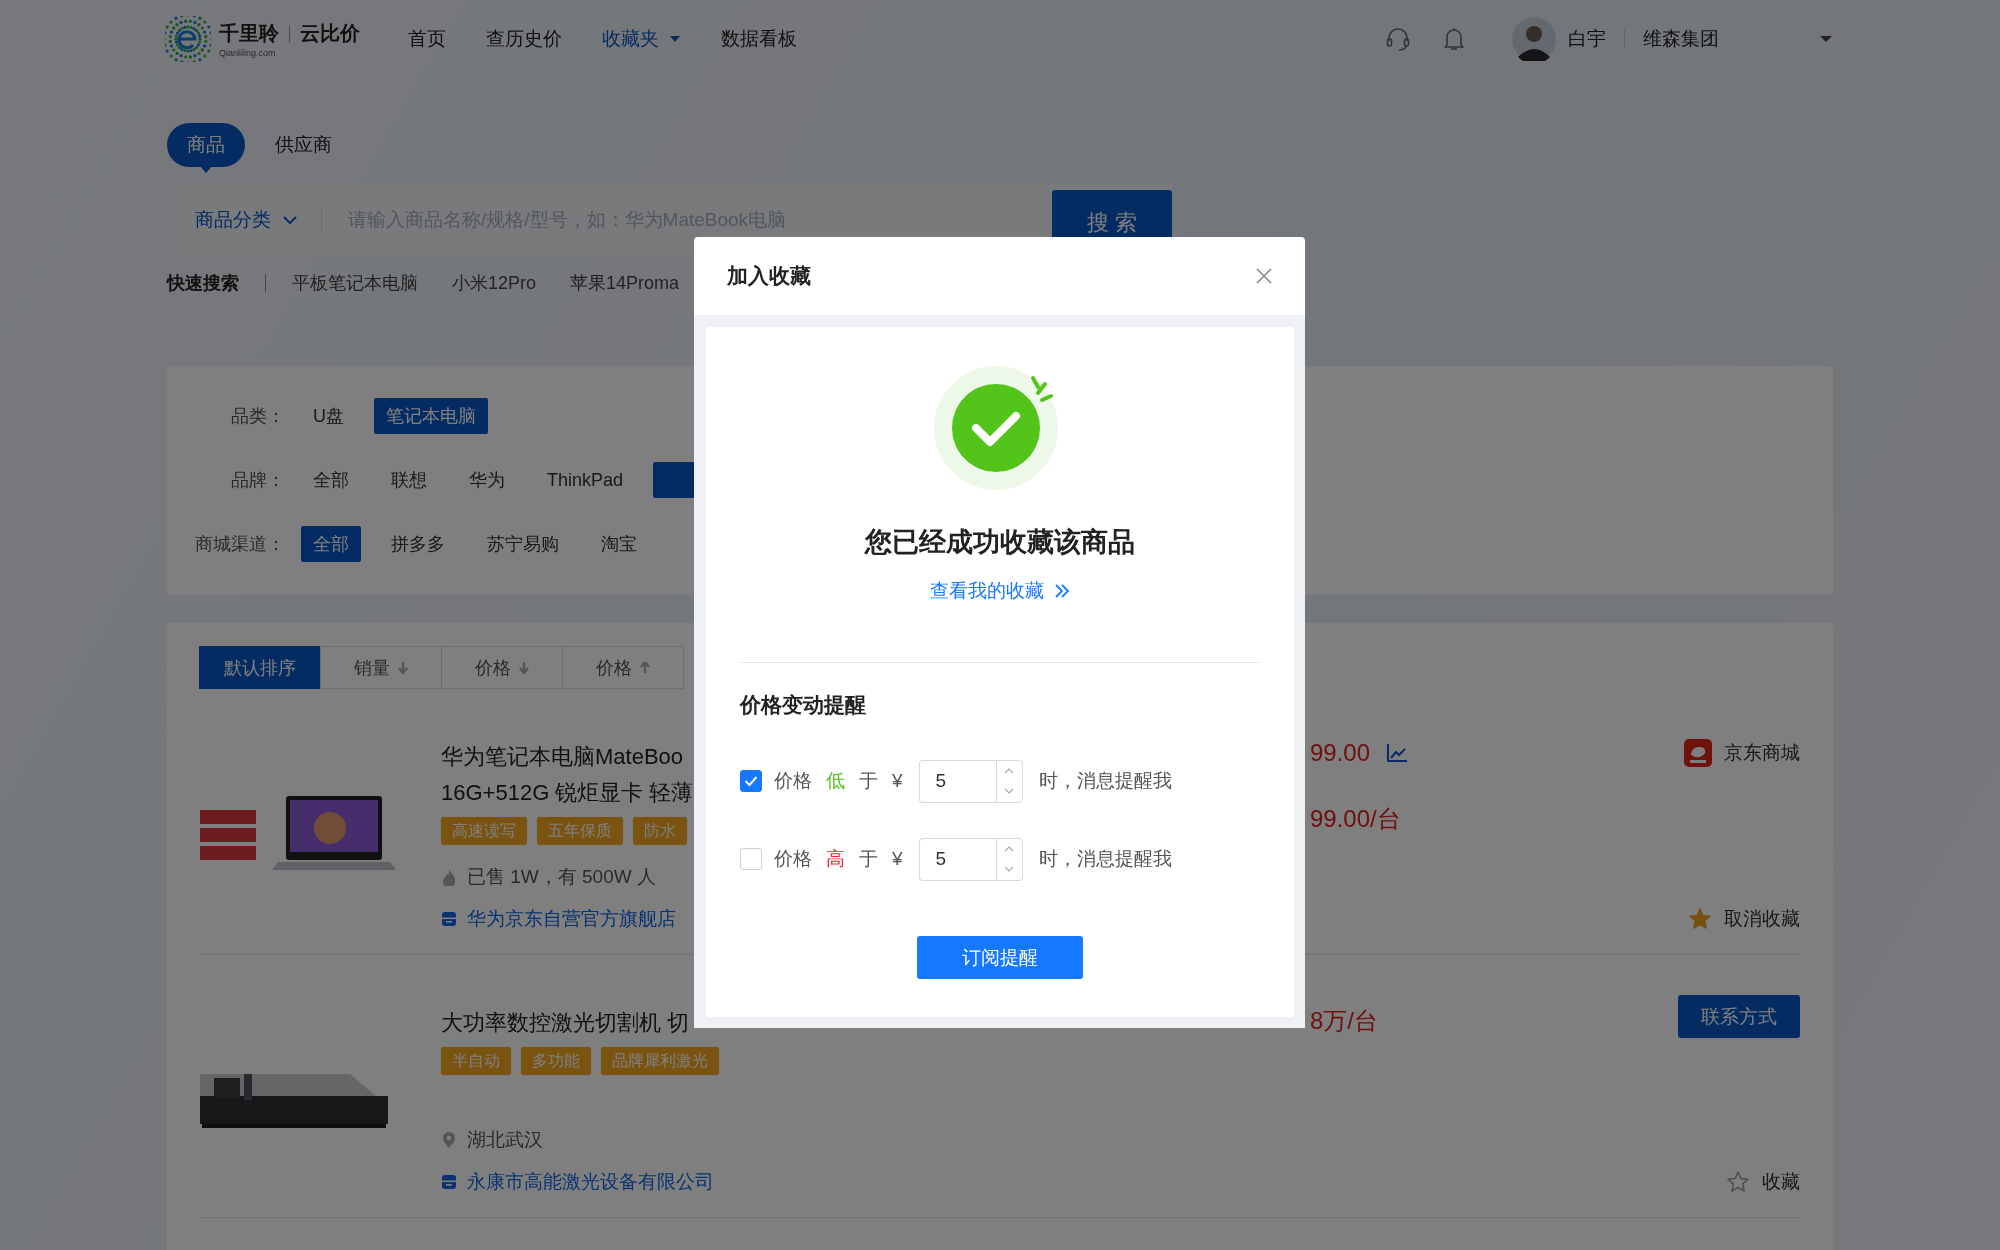 The height and width of the screenshot is (1250, 2000). I want to click on bell-icon, so click(1454, 39).